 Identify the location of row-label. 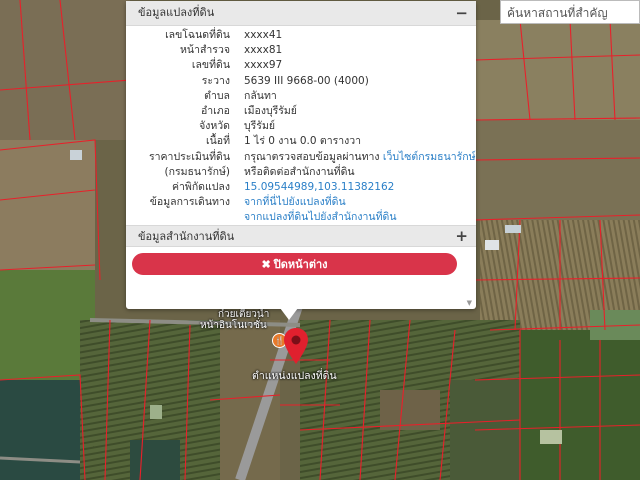
(178, 217).